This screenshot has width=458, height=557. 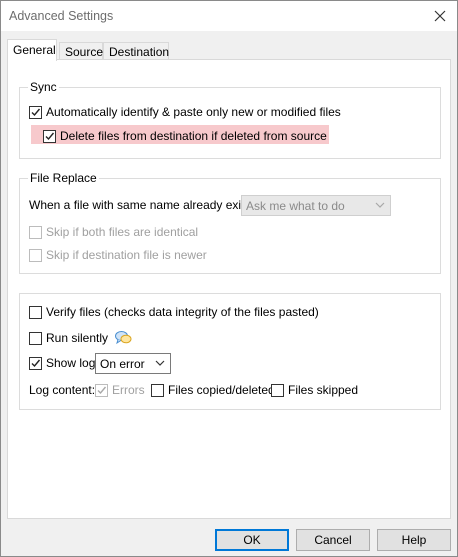 What do you see at coordinates (295, 205) in the screenshot?
I see `file-exists-dropdown-value: Ask me what to do` at bounding box center [295, 205].